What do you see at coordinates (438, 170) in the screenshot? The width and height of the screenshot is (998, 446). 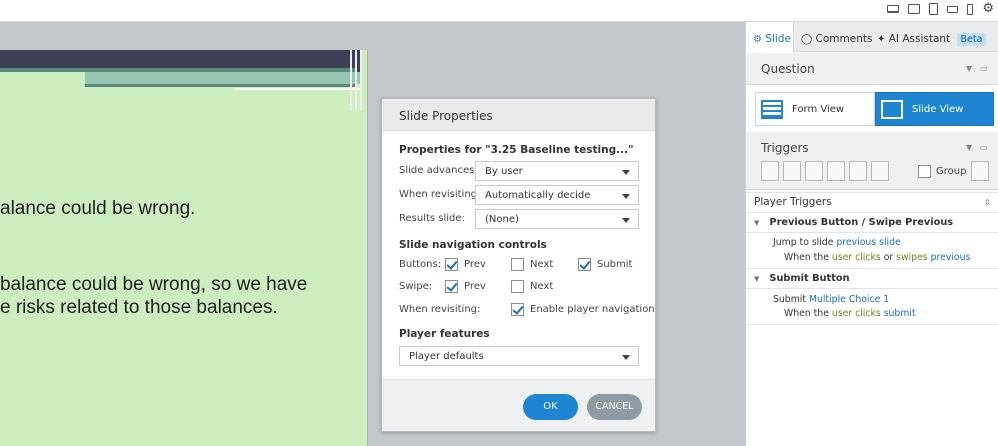 I see `slide-advances-label: Slide advances:` at bounding box center [438, 170].